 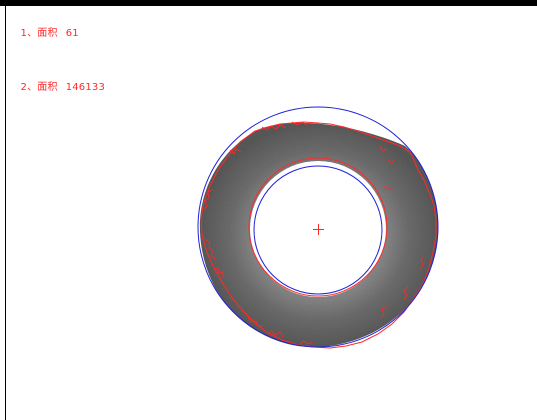 What do you see at coordinates (85, 87) in the screenshot?
I see `readout-value: 146133` at bounding box center [85, 87].